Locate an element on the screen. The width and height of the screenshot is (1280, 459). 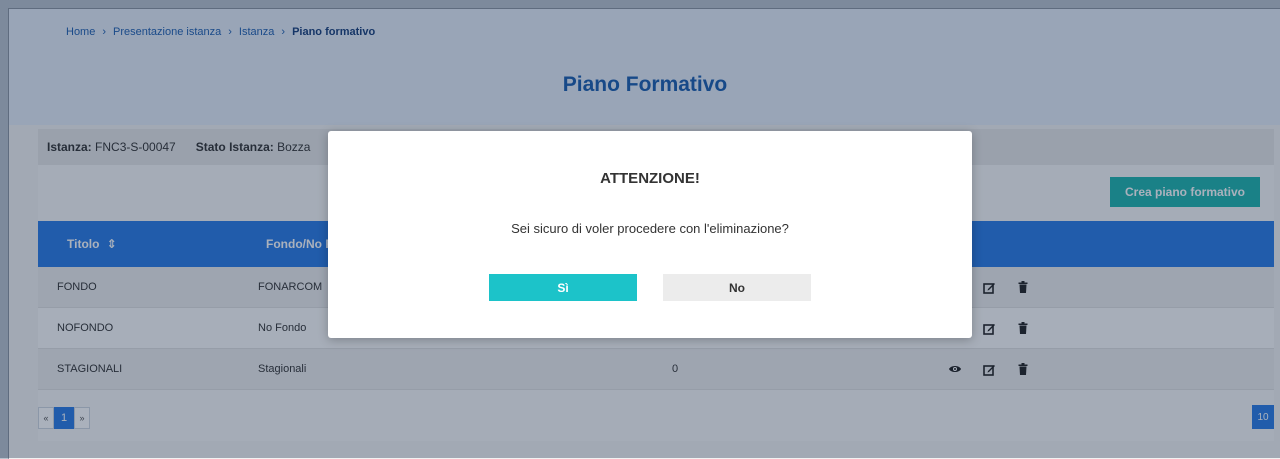
dialog-title: ATTENZIONE! is located at coordinates (650, 178).